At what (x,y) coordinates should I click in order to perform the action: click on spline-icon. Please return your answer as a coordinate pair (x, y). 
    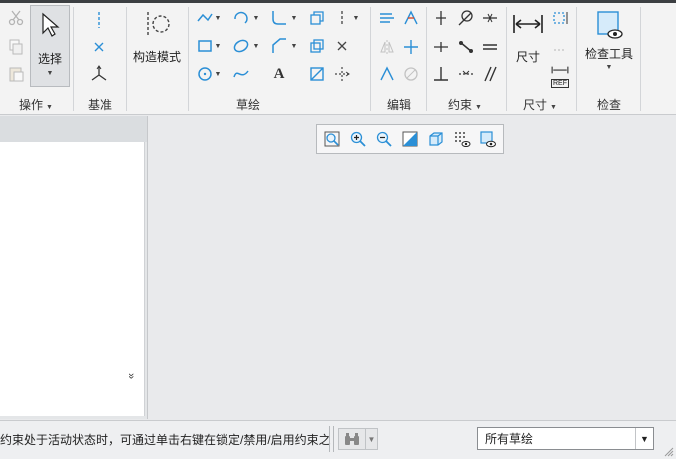
    Looking at the image, I should click on (241, 74).